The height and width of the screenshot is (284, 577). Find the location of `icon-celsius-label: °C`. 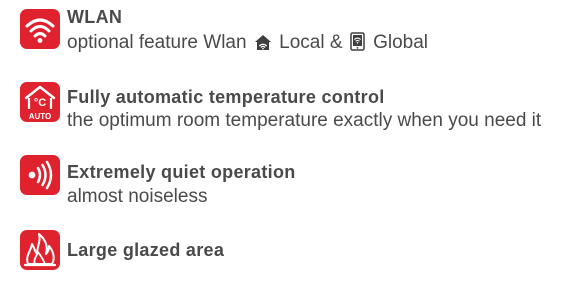

icon-celsius-label: °C is located at coordinates (40, 103).